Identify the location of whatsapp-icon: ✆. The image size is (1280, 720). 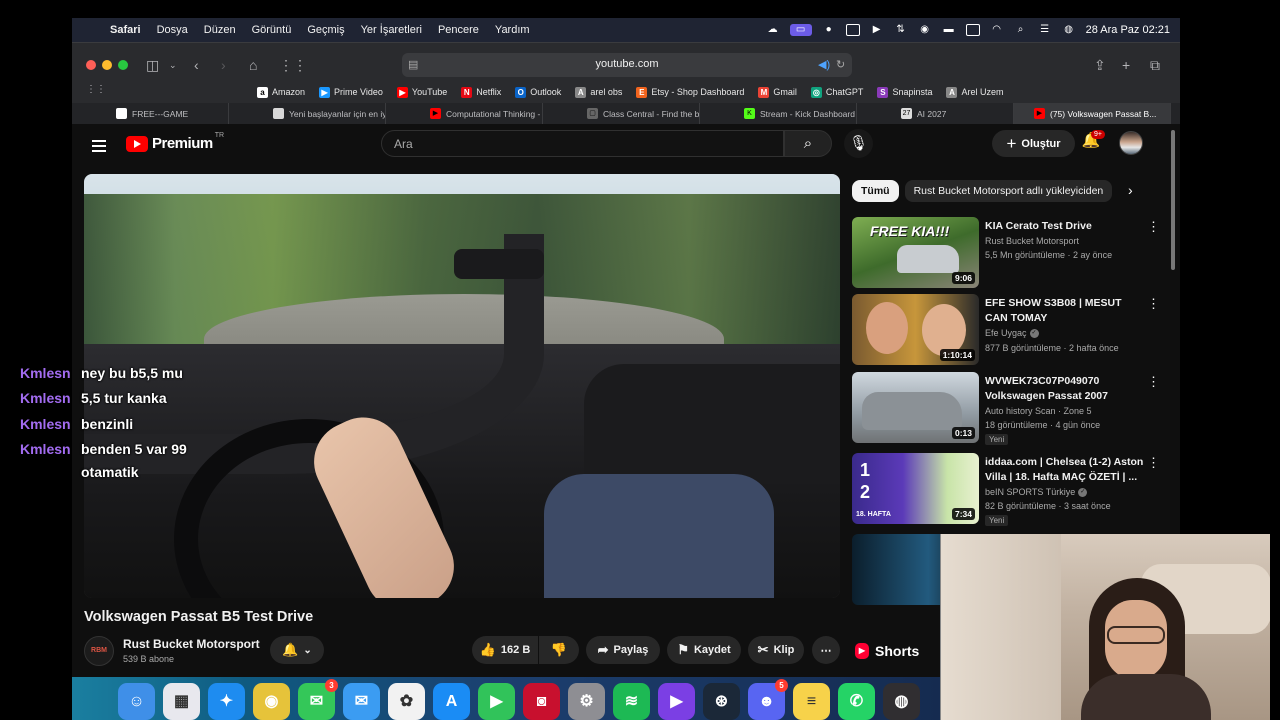
(856, 701).